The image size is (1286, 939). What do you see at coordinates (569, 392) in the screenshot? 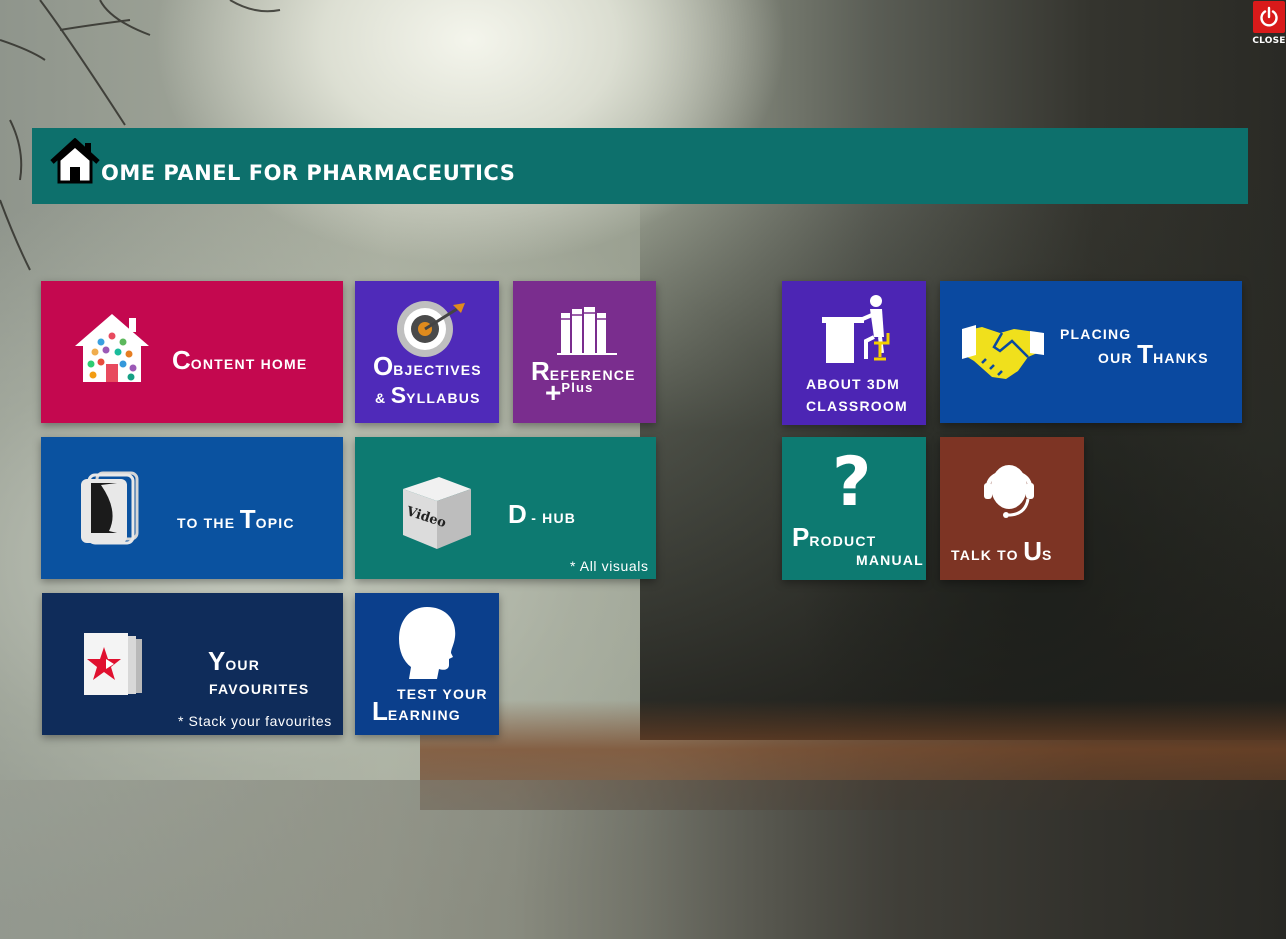
I see `plus-label: +Plus` at bounding box center [569, 392].